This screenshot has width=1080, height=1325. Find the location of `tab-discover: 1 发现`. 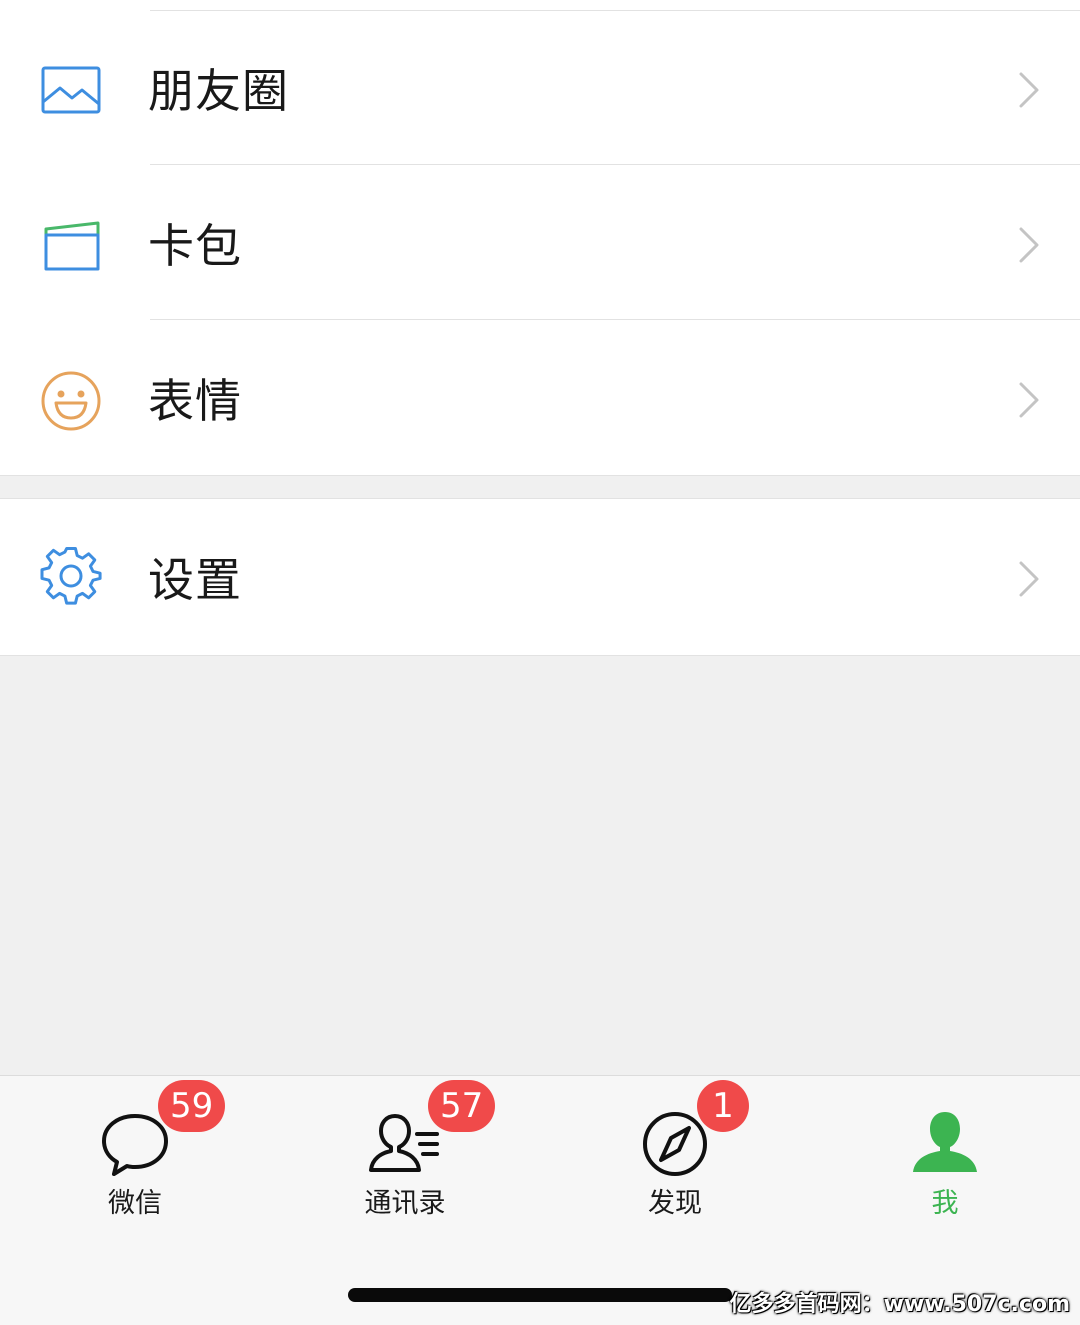

tab-discover: 1 发现 is located at coordinates (675, 1156).